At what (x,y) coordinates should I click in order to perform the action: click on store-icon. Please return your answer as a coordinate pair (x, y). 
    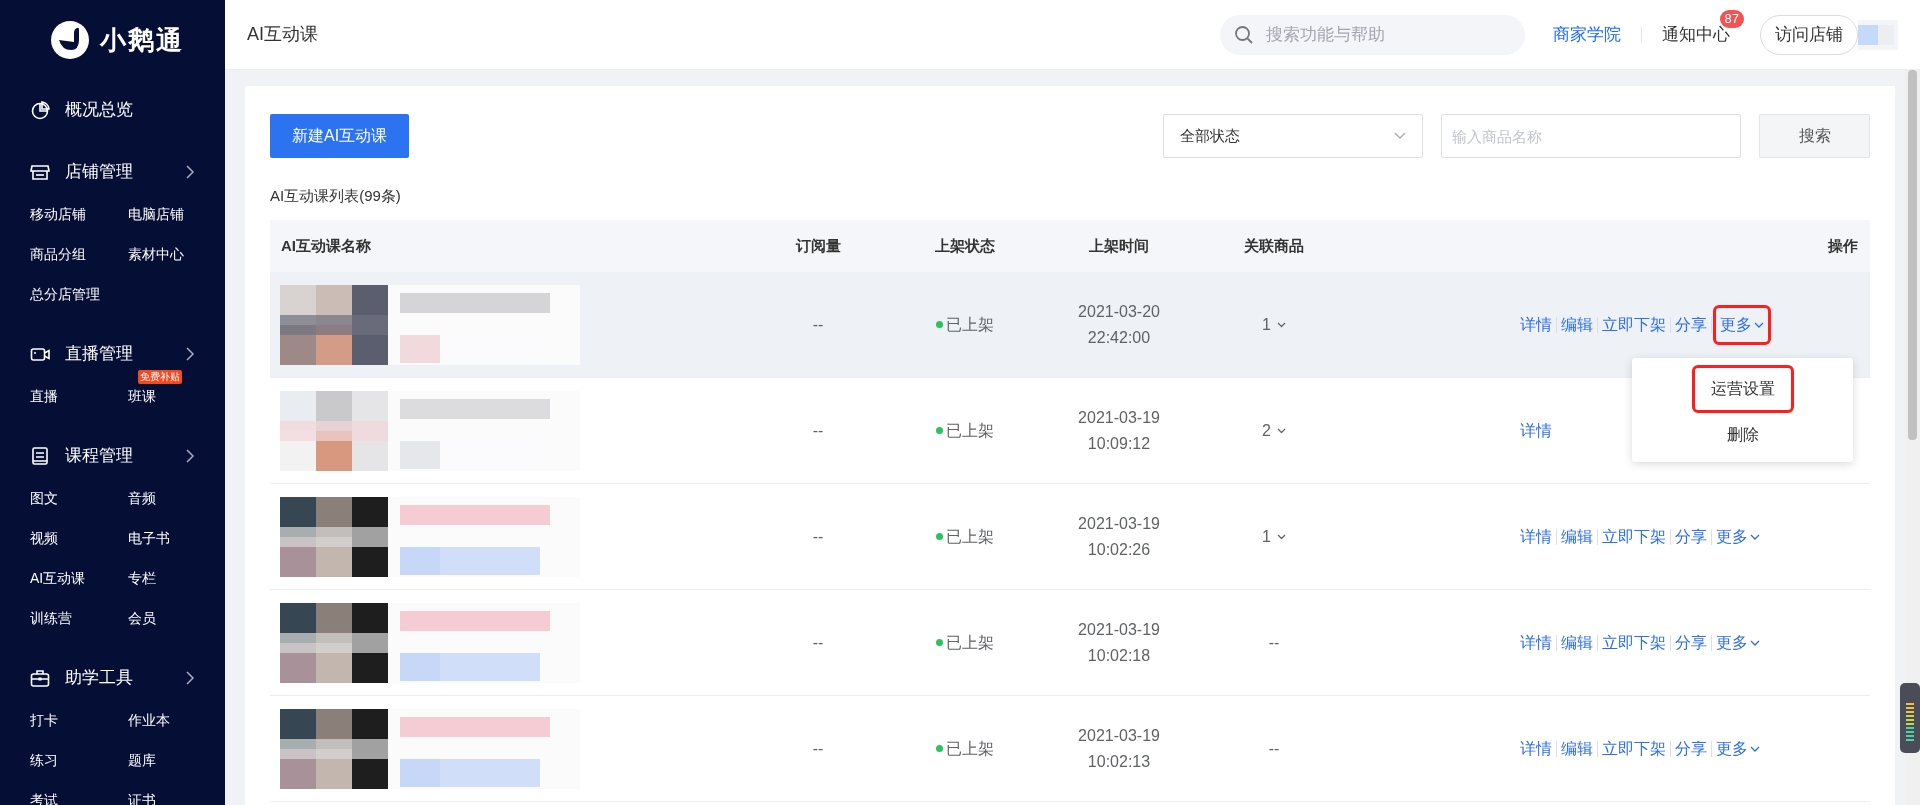
    Looking at the image, I should click on (40, 172).